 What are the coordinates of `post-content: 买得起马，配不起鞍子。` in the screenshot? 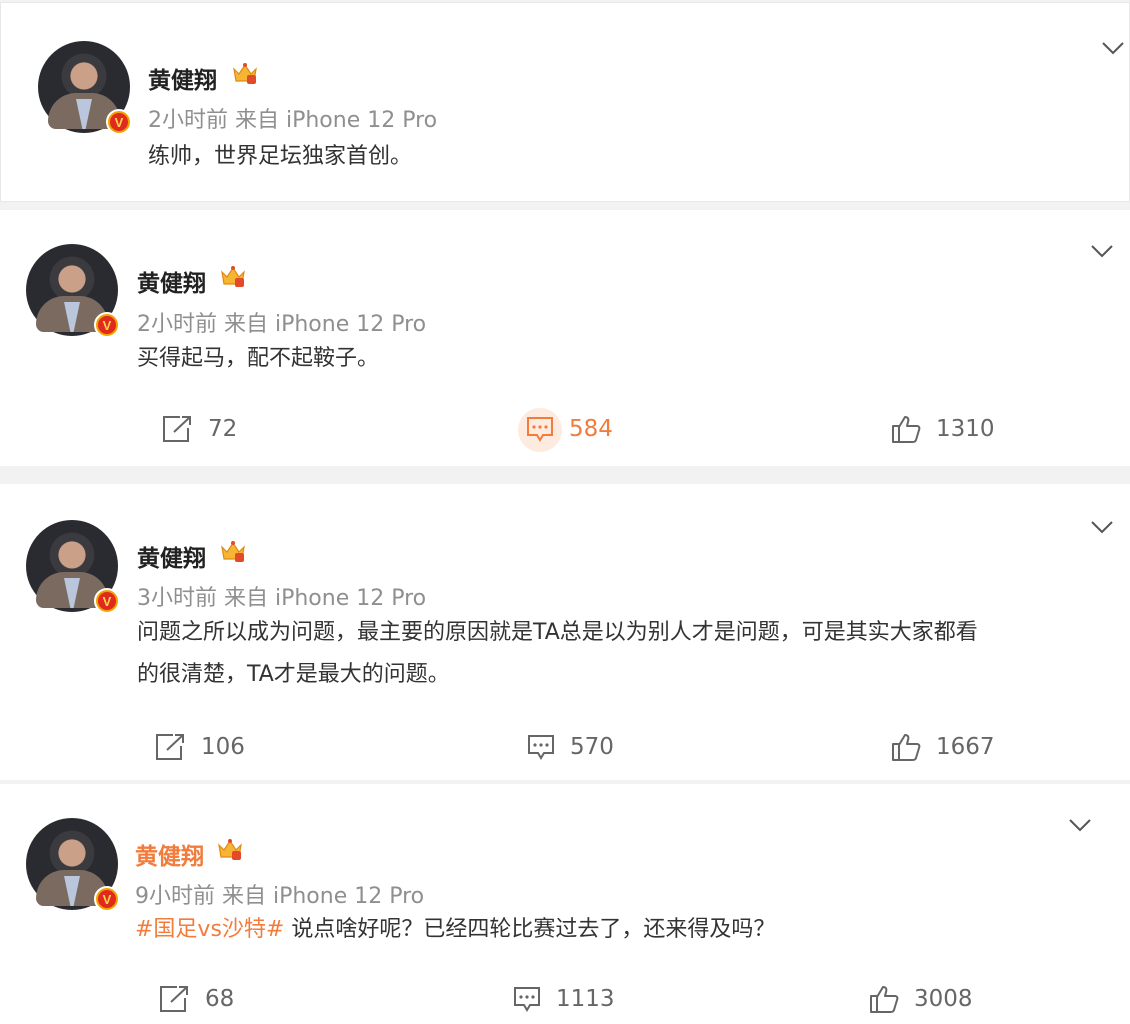 It's located at (258, 358).